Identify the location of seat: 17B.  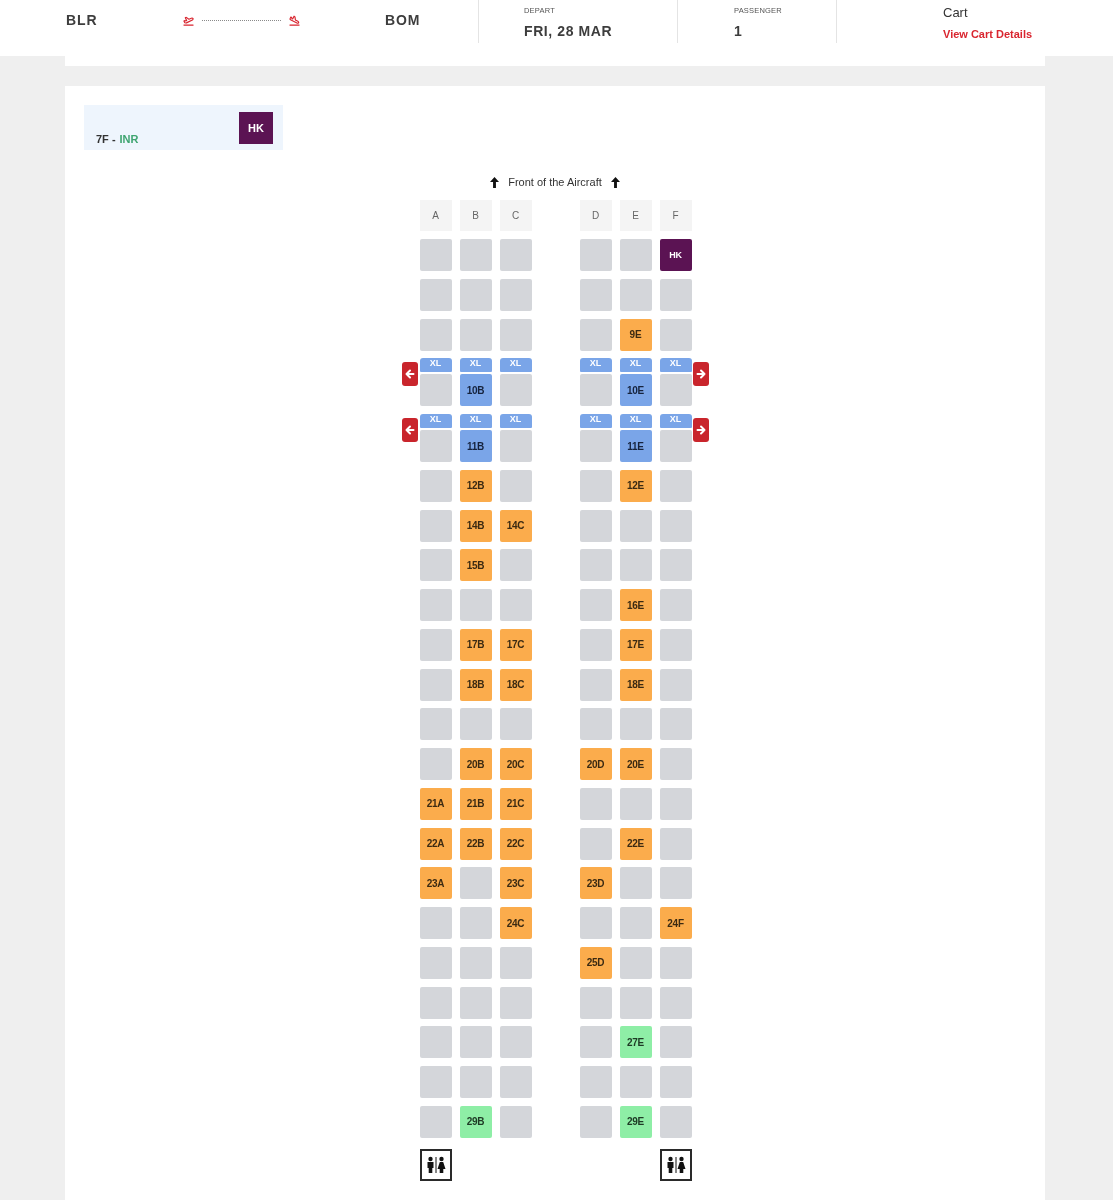
(475, 644).